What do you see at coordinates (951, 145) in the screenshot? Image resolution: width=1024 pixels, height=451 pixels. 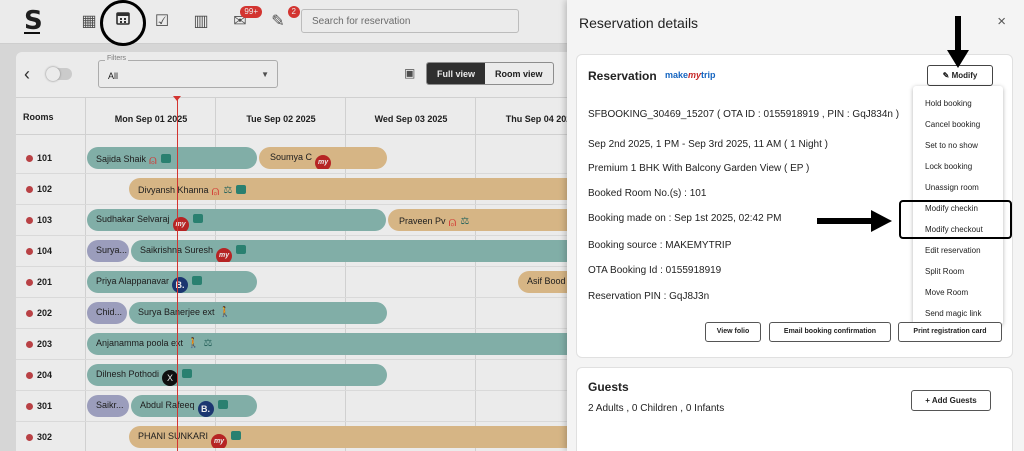 I see `menu-item-no-show: Set to no show` at bounding box center [951, 145].